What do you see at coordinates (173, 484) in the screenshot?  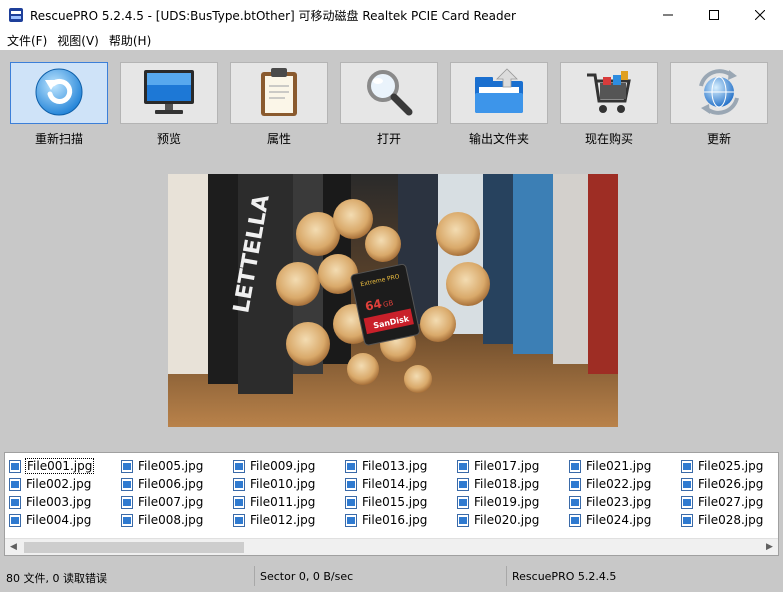 I see `file-item: File006.jpg` at bounding box center [173, 484].